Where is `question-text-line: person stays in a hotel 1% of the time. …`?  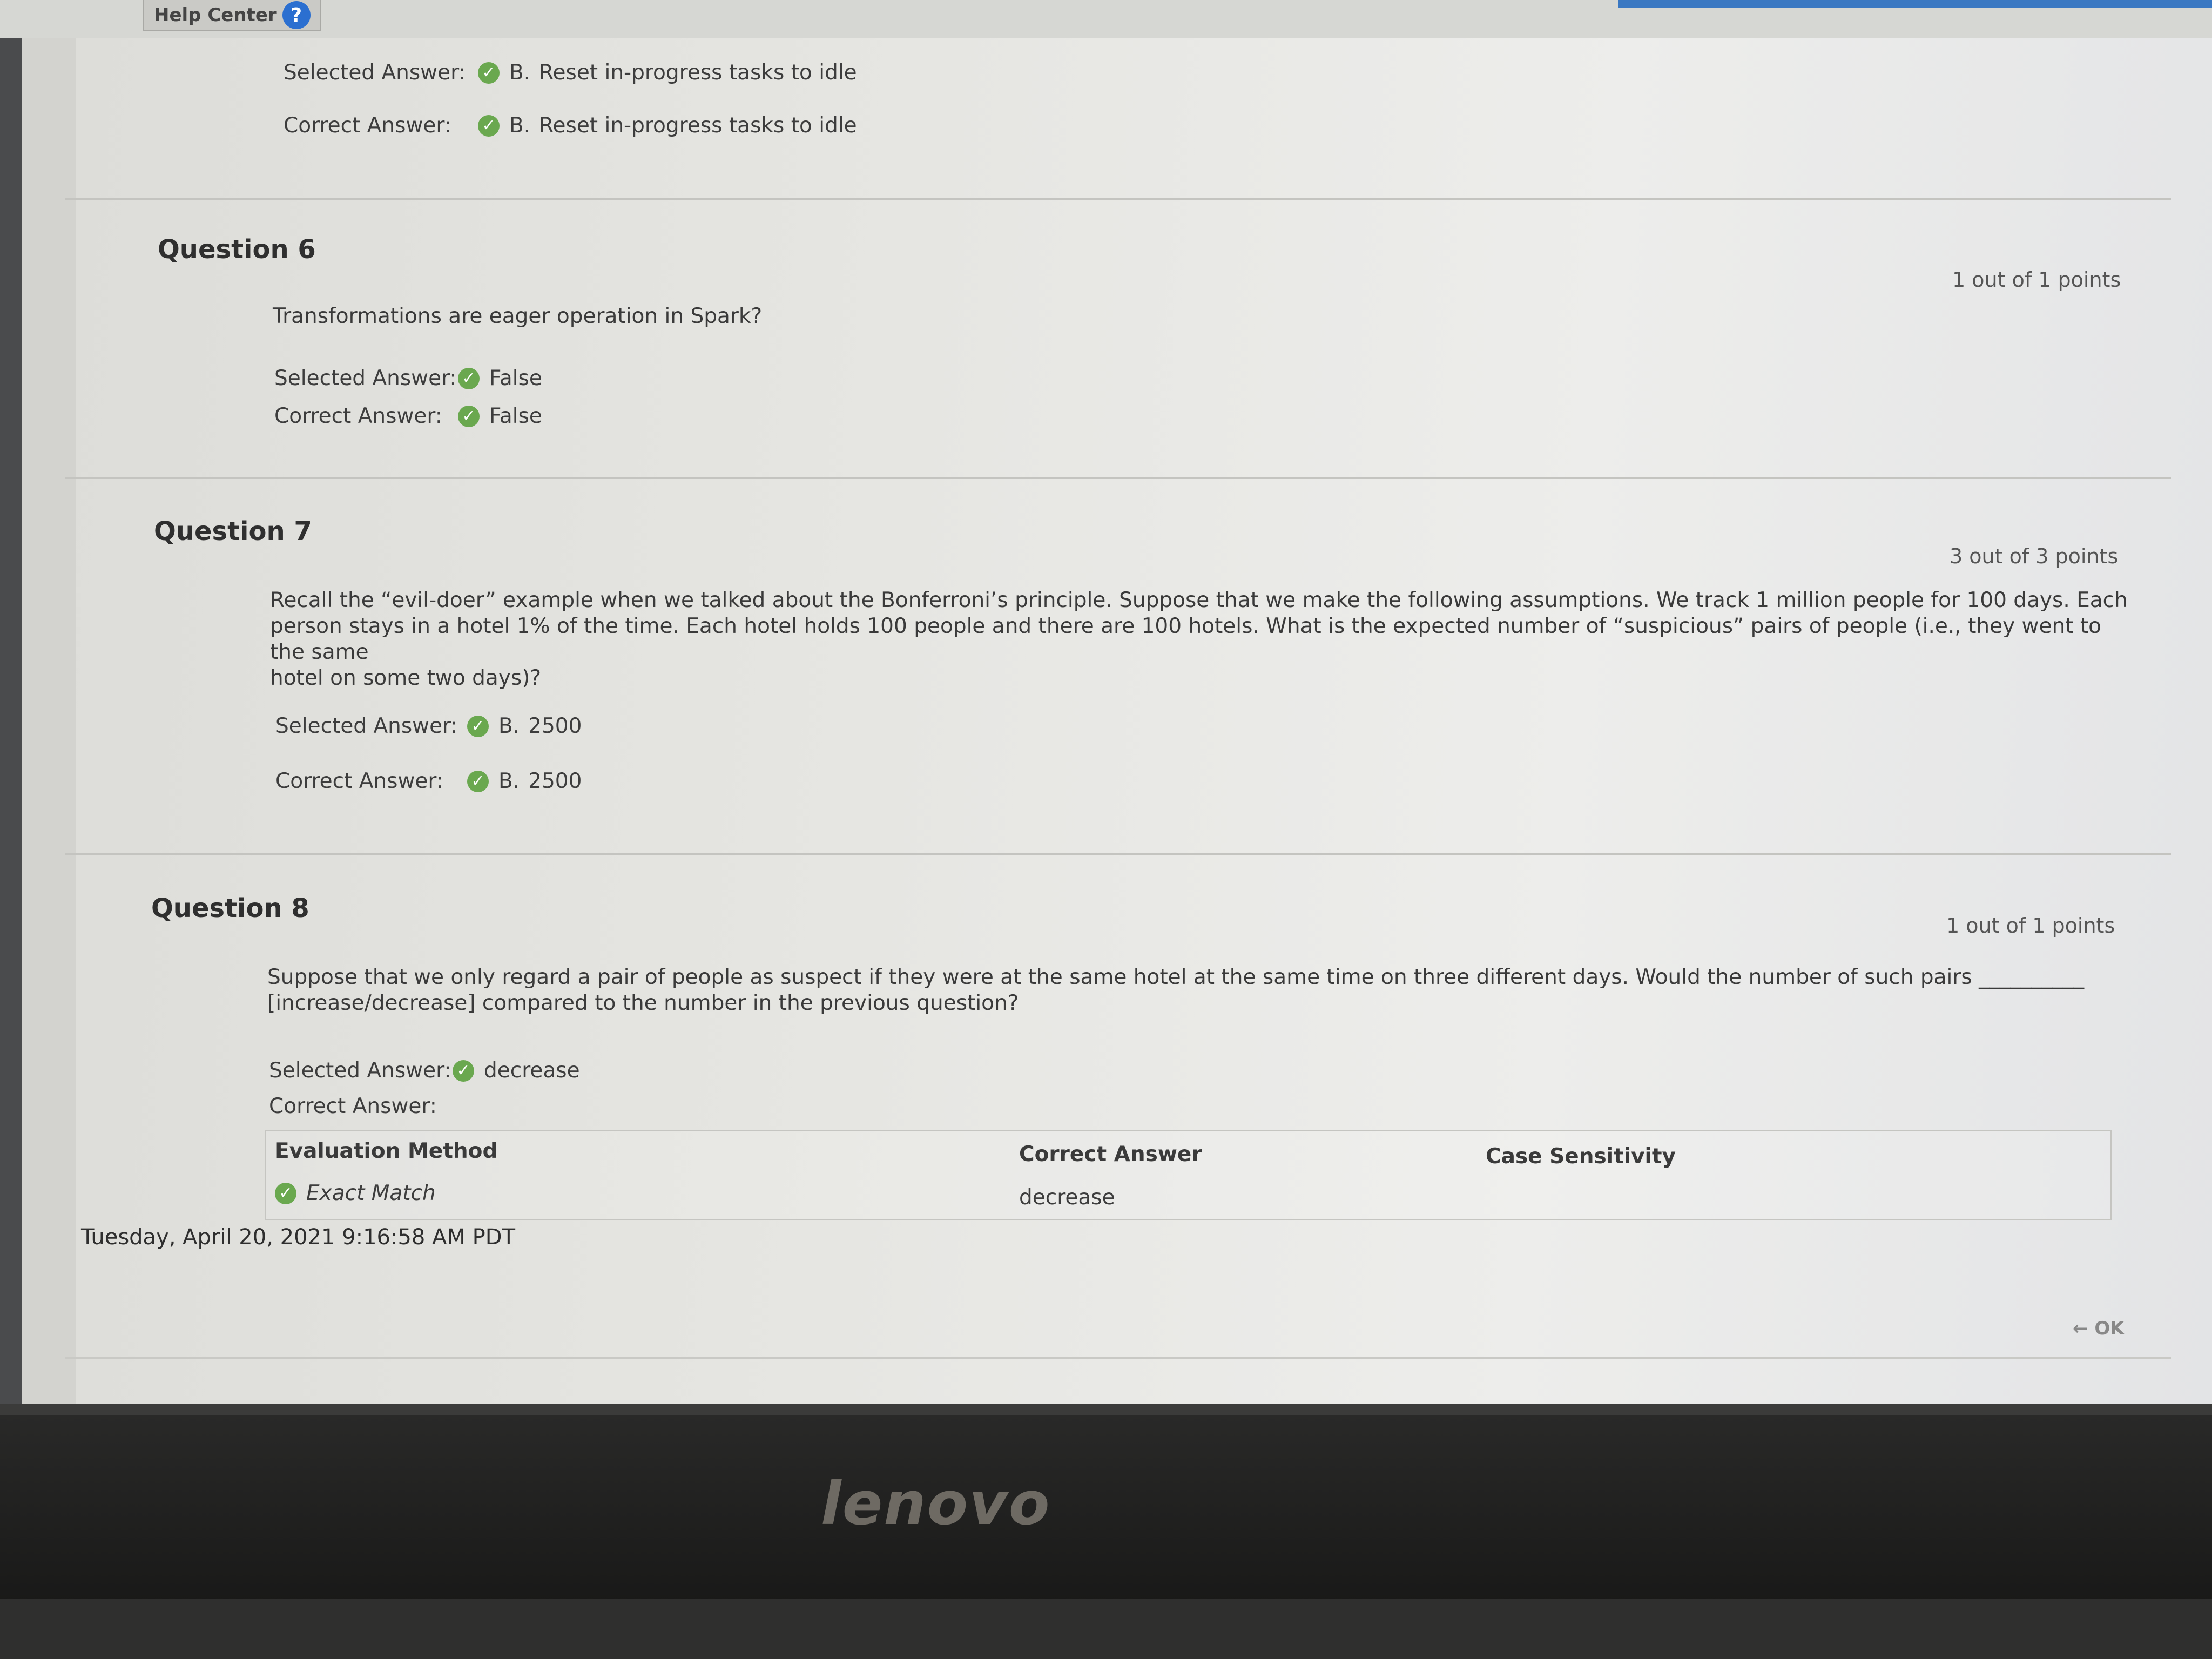
question-text-line: person stays in a hotel 1% of the time. … is located at coordinates (1186, 639).